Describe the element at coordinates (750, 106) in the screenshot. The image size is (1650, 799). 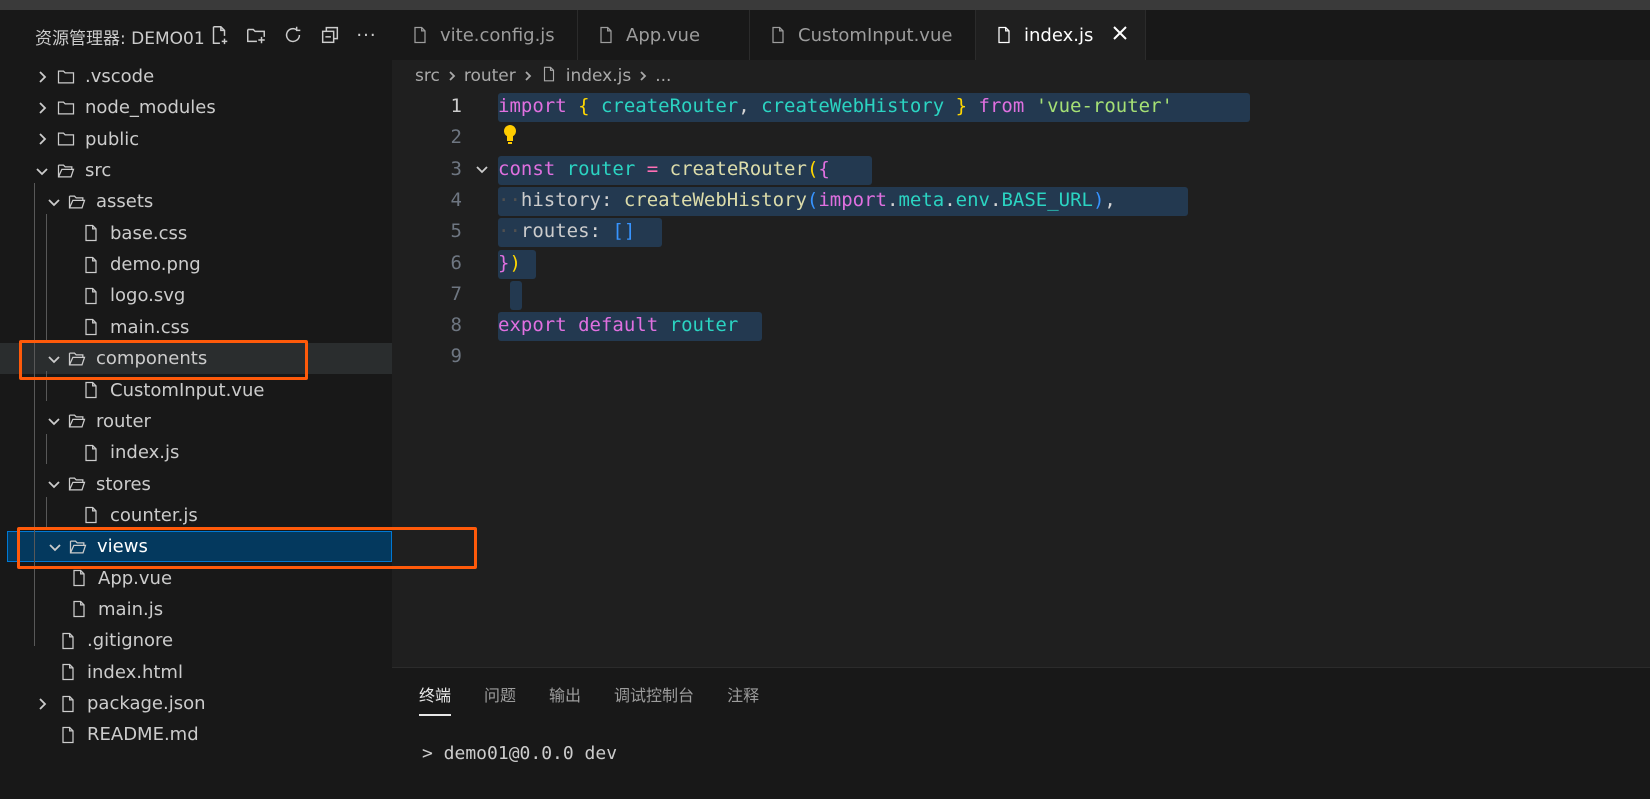
I see `code-token: ,` at that location.